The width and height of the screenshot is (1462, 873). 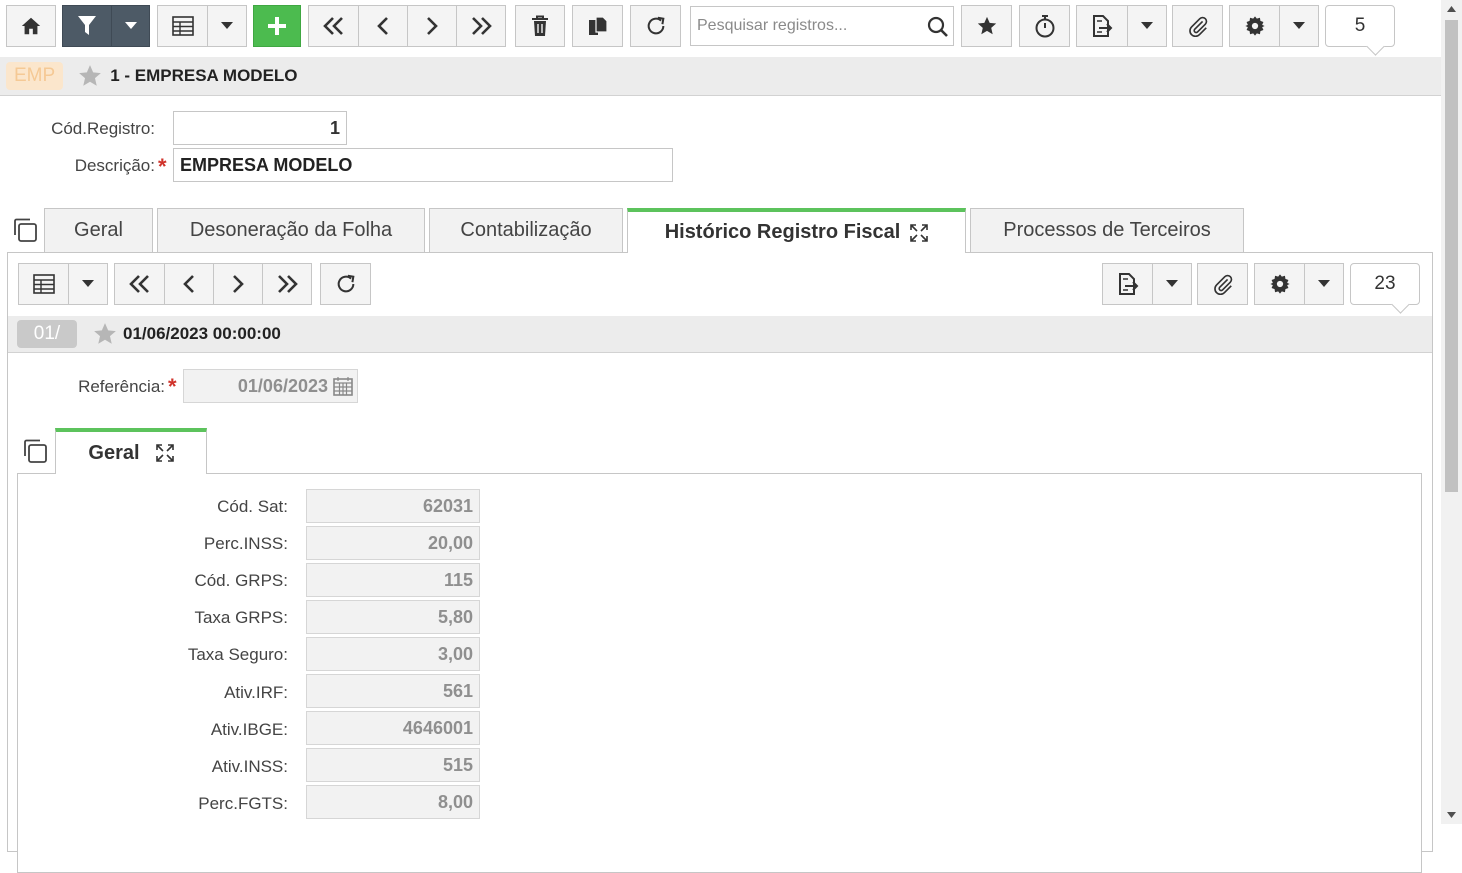 I want to click on settings-button-group, so click(x=1274, y=26).